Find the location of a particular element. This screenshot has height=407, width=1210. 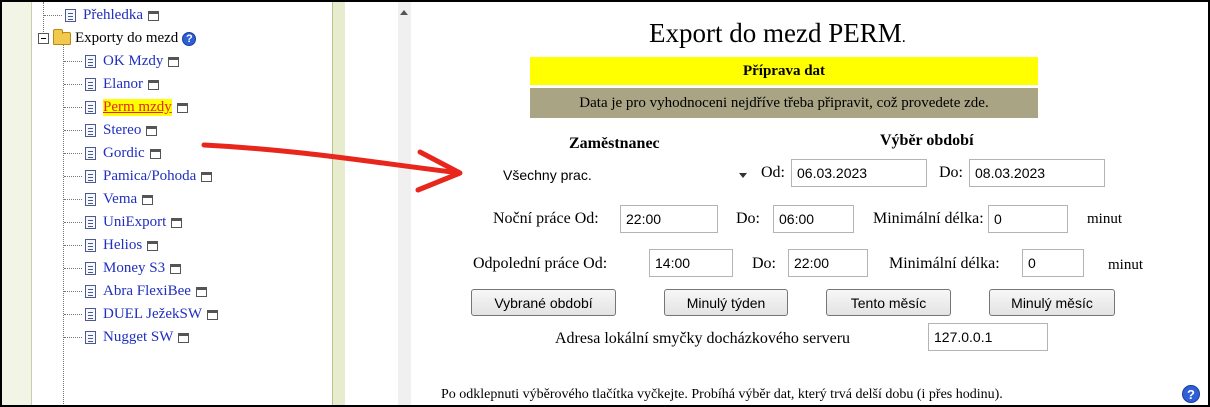

afternoon-from-field: 14:00 is located at coordinates (691, 263).